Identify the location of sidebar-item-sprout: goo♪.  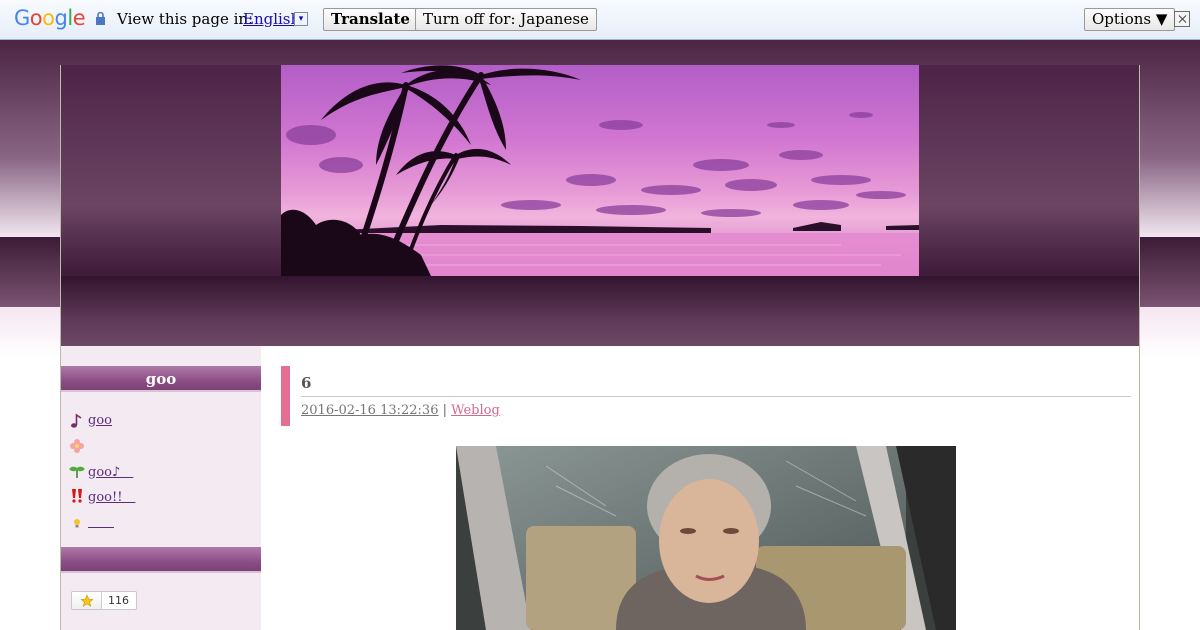
(102, 470).